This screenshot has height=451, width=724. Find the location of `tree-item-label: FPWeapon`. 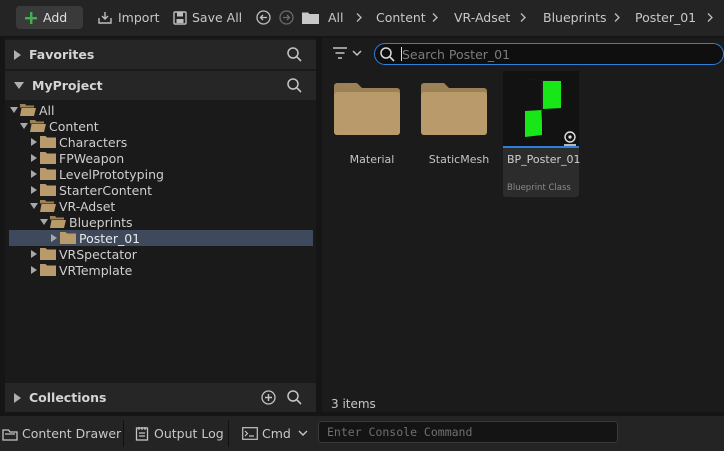

tree-item-label: FPWeapon is located at coordinates (92, 158).